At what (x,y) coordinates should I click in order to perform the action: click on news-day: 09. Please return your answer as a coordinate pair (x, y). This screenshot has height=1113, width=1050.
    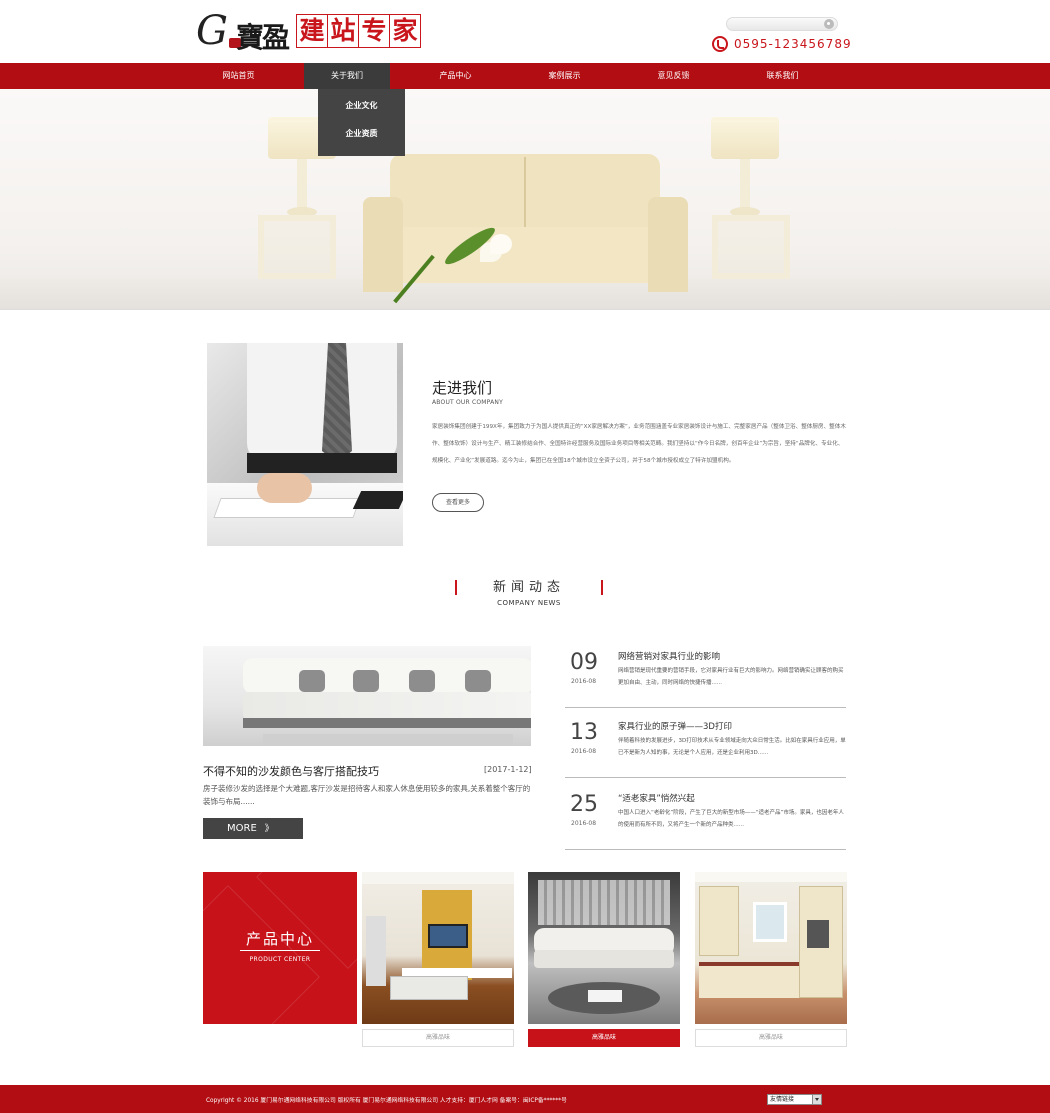
    Looking at the image, I should click on (584, 662).